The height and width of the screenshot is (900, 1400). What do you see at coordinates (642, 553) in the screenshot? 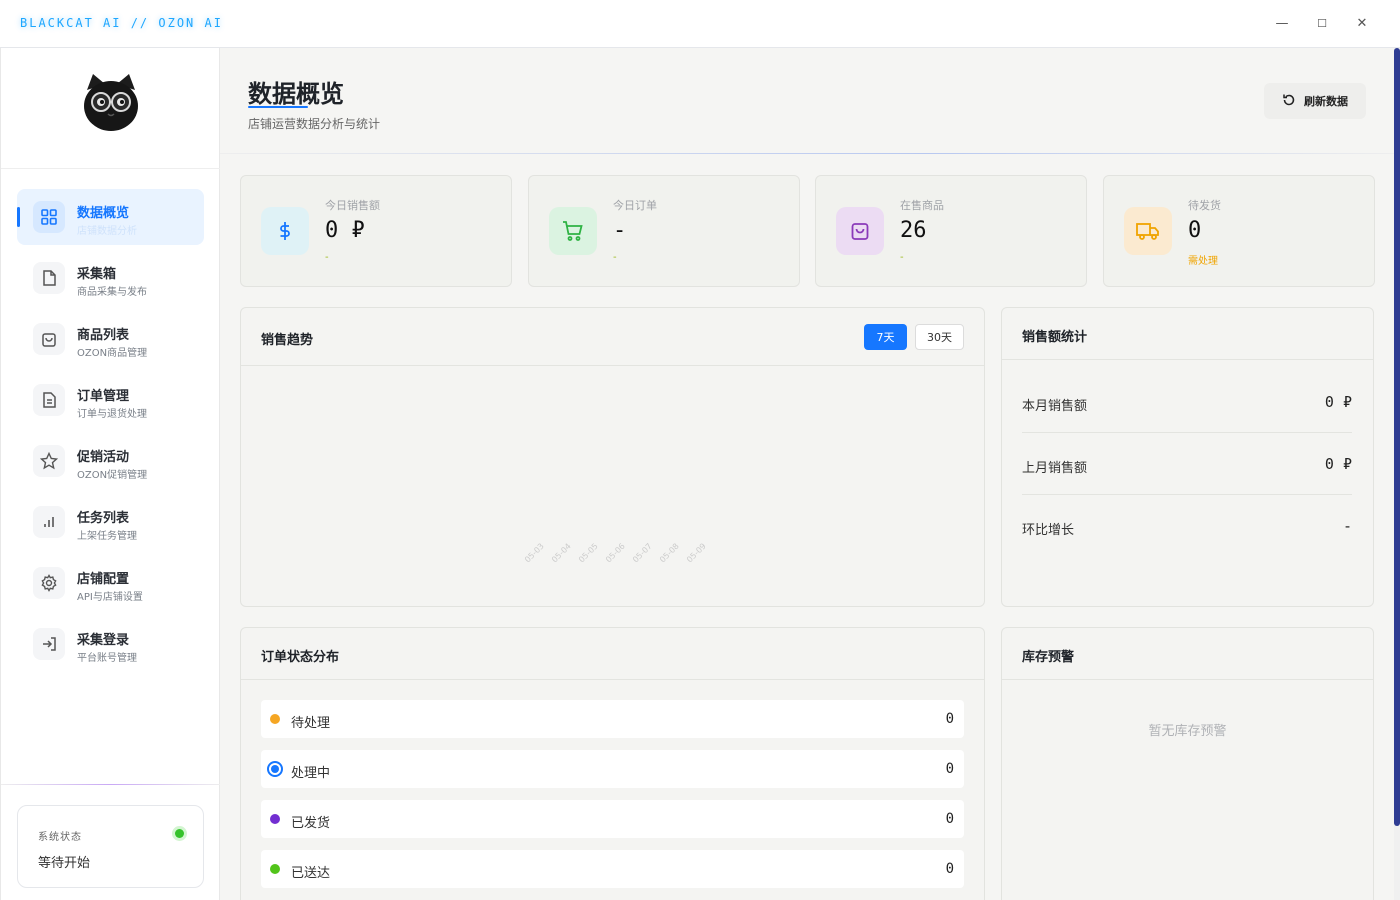
I see `x-axis-tick-label: 05-07` at bounding box center [642, 553].